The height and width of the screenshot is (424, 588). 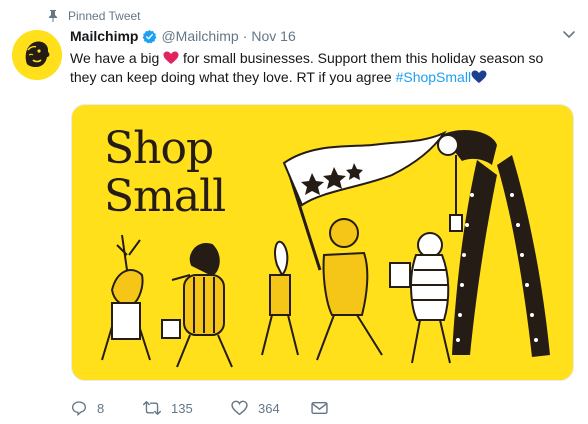 I want to click on pinned-label-row: Pinned Tweet, so click(x=93, y=16).